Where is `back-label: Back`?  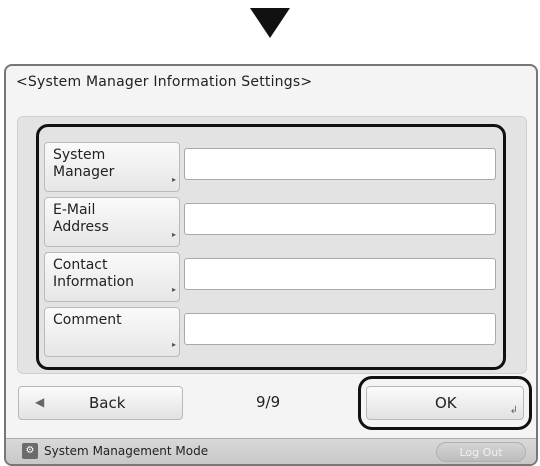
back-label: Back is located at coordinates (107, 403).